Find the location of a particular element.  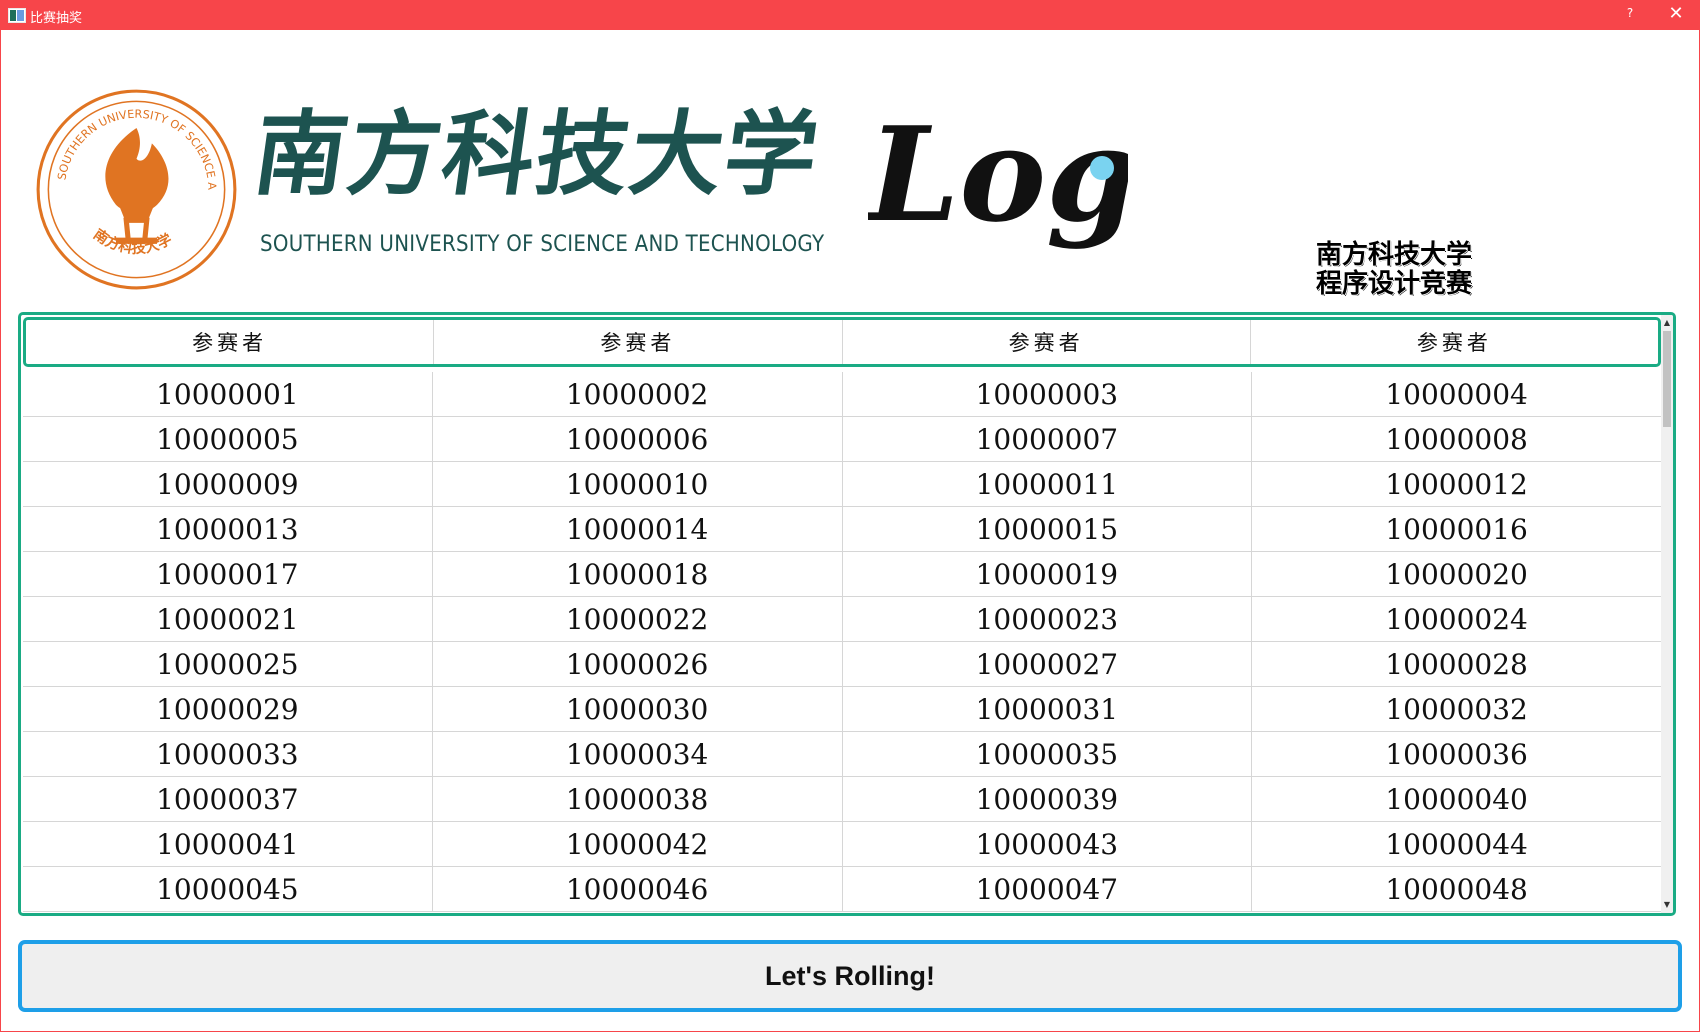

table-row: 10000017 10000018 10000019 10000020 is located at coordinates (842, 574).